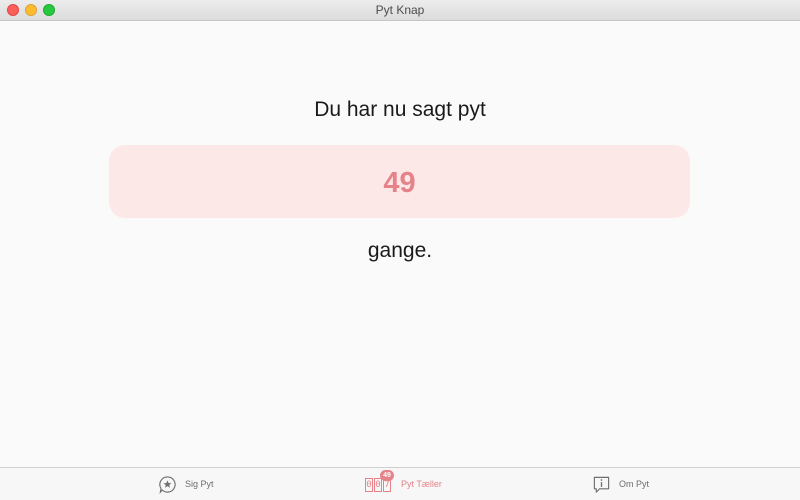  I want to click on title-bar: Pyt Knap, so click(400, 10).